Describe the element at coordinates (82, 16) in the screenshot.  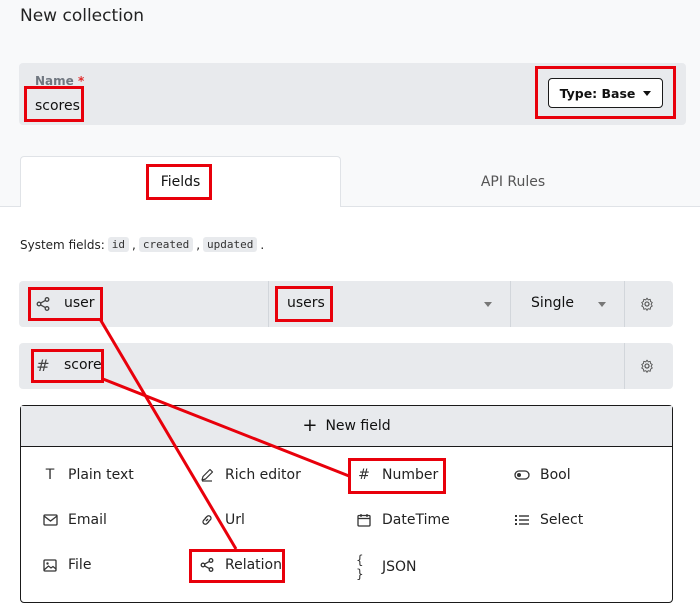
I see `page-title: New collection` at that location.